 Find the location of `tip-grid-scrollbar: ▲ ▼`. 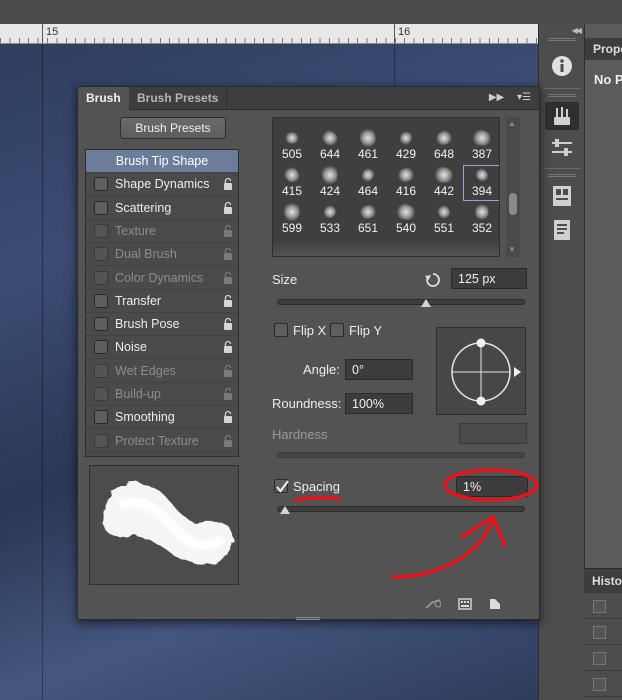

tip-grid-scrollbar: ▲ ▼ is located at coordinates (513, 187).